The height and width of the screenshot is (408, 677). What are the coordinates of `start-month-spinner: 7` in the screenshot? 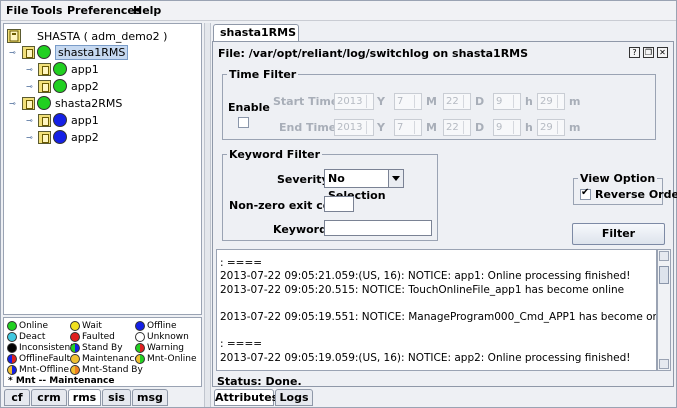 It's located at (408, 101).